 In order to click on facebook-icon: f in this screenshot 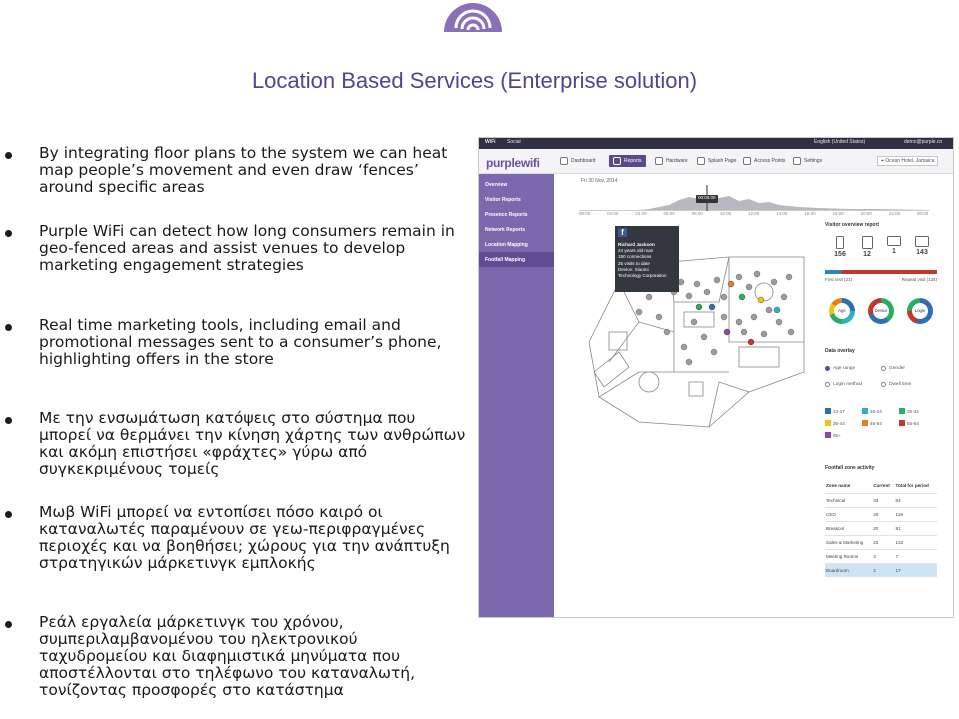, I will do `click(622, 232)`.